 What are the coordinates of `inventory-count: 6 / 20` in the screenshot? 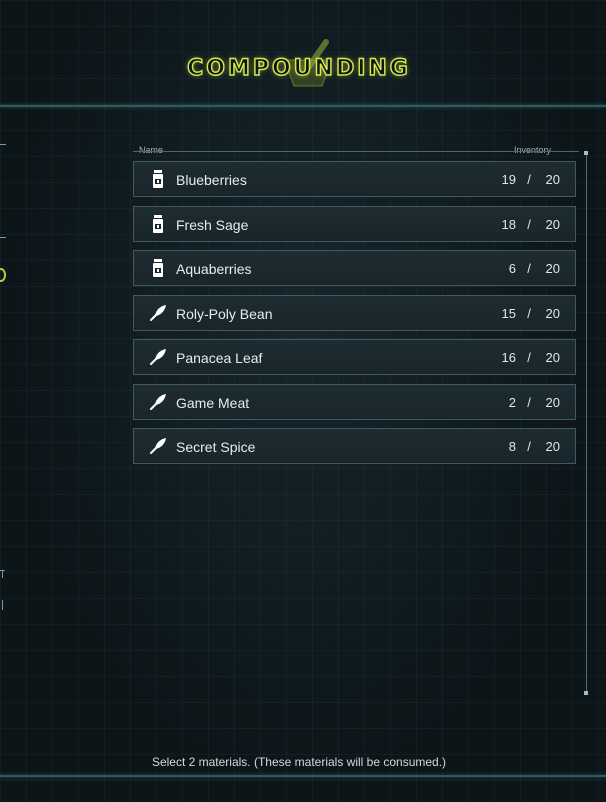 It's located at (528, 268).